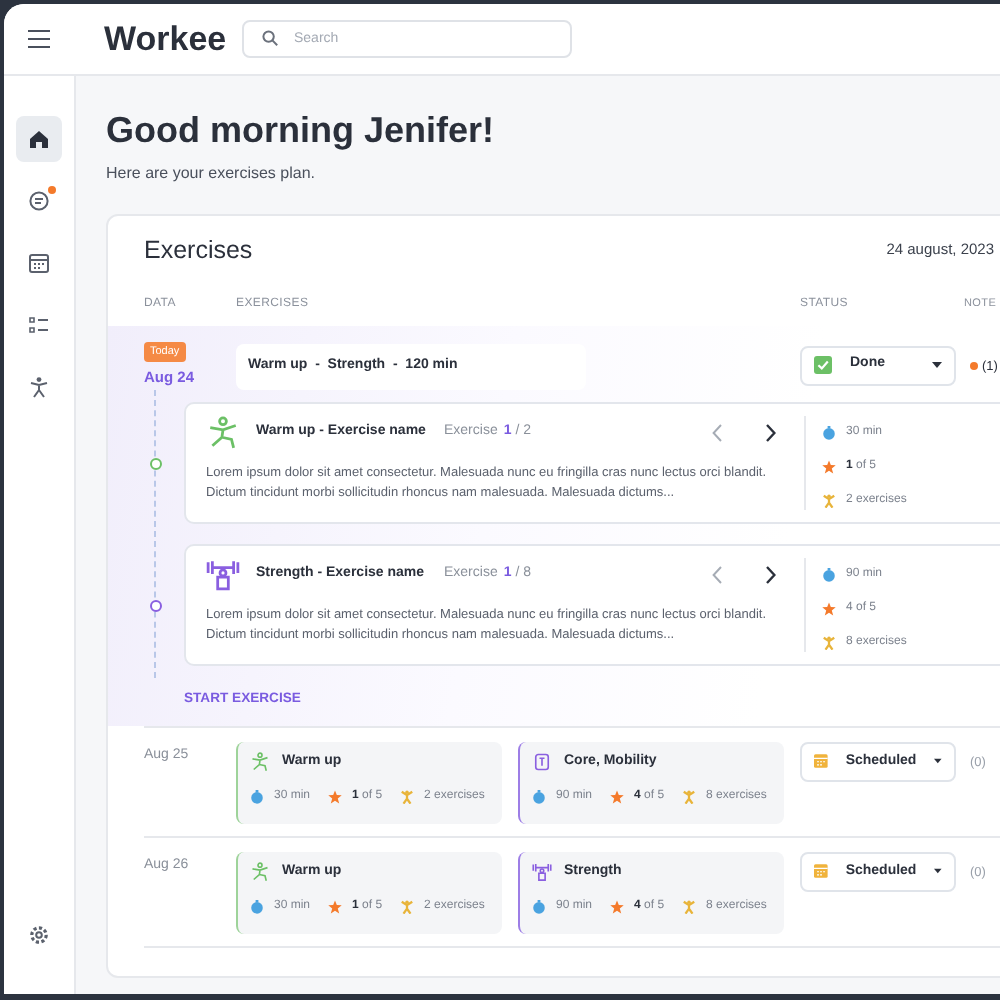 Image resolution: width=1000 pixels, height=1000 pixels. Describe the element at coordinates (39, 39) in the screenshot. I see `menu-icon` at that location.